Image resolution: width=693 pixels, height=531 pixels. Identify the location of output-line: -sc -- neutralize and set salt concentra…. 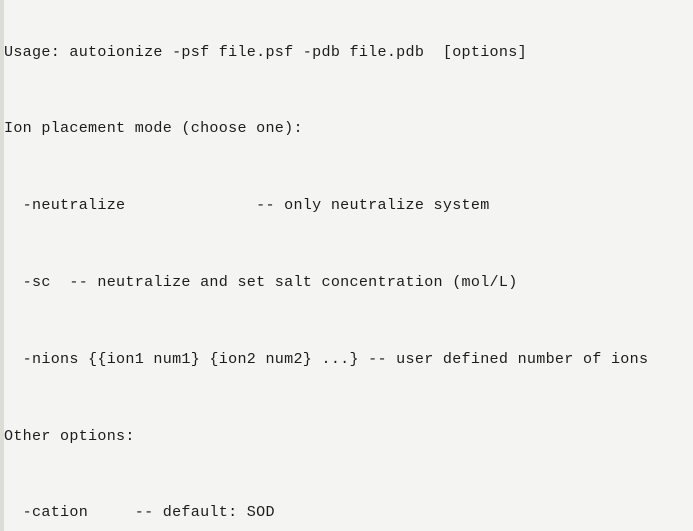
(261, 281).